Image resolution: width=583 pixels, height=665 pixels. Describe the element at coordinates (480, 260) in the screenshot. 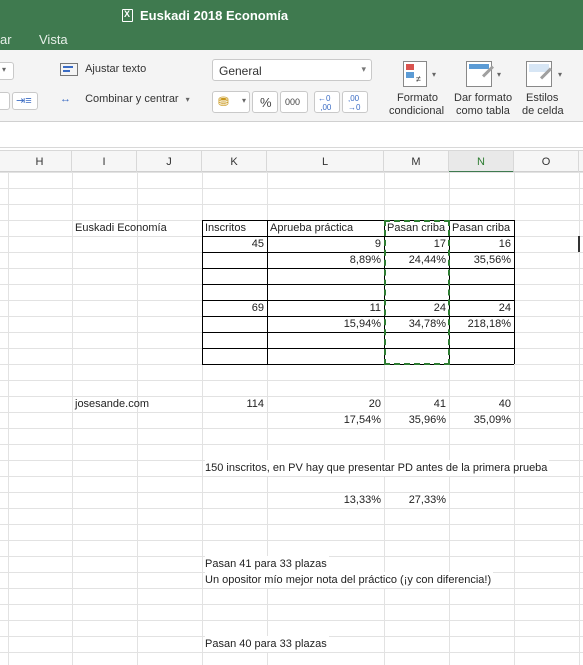

I see `cell-n-pct1: 35,56%` at that location.